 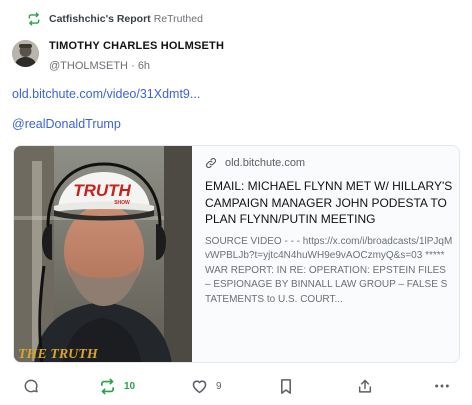 What do you see at coordinates (58, 354) in the screenshot?
I see `thumb-corner-text: THE TRUTH` at bounding box center [58, 354].